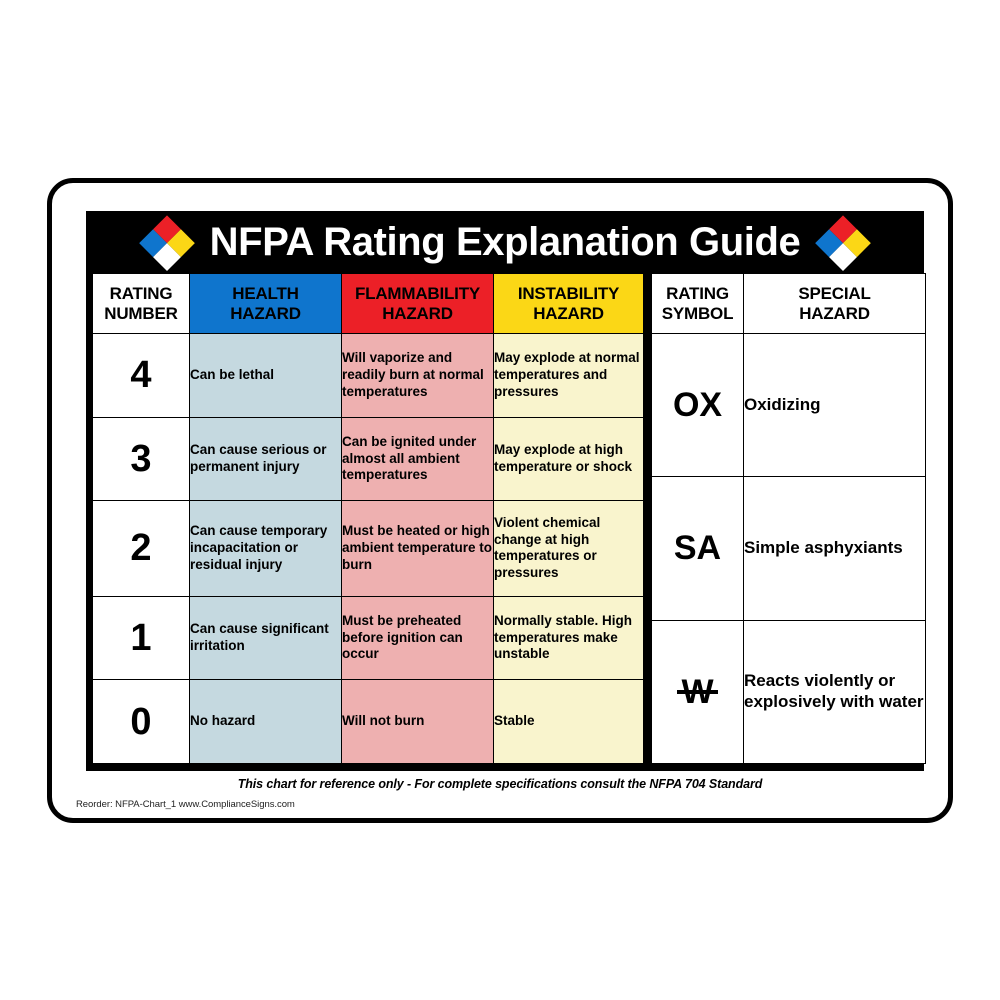 This screenshot has height=1000, width=1000. I want to click on header-rating-number-line1: RATING, so click(141, 294).